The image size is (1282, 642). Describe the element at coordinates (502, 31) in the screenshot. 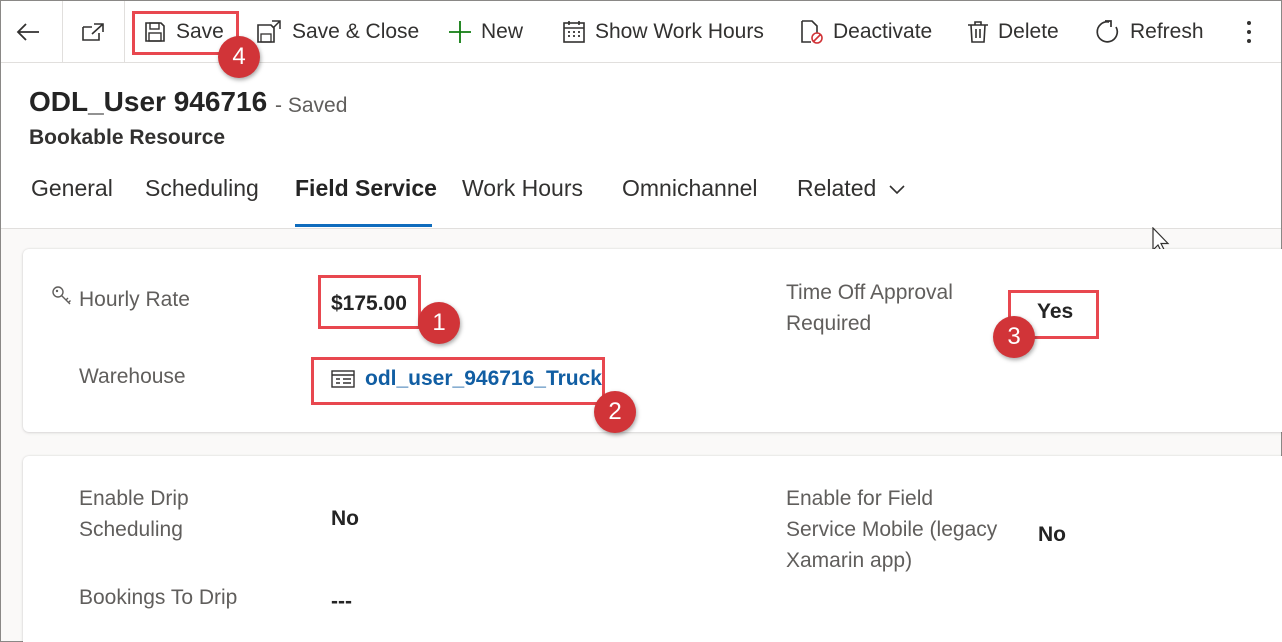

I see `new-button-label: New` at that location.